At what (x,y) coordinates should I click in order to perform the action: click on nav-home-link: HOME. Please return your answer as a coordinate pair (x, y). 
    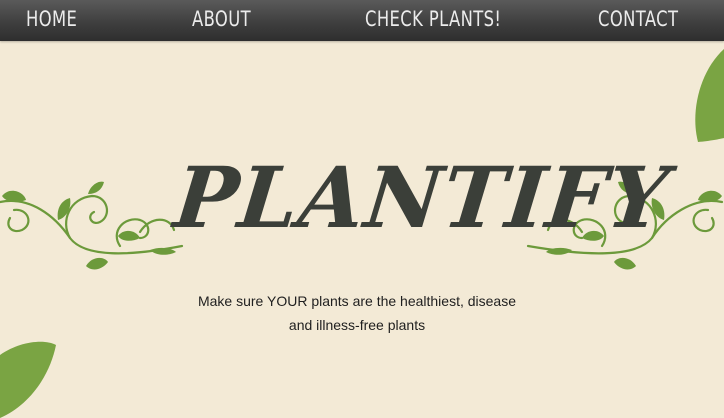
    Looking at the image, I should click on (51, 19).